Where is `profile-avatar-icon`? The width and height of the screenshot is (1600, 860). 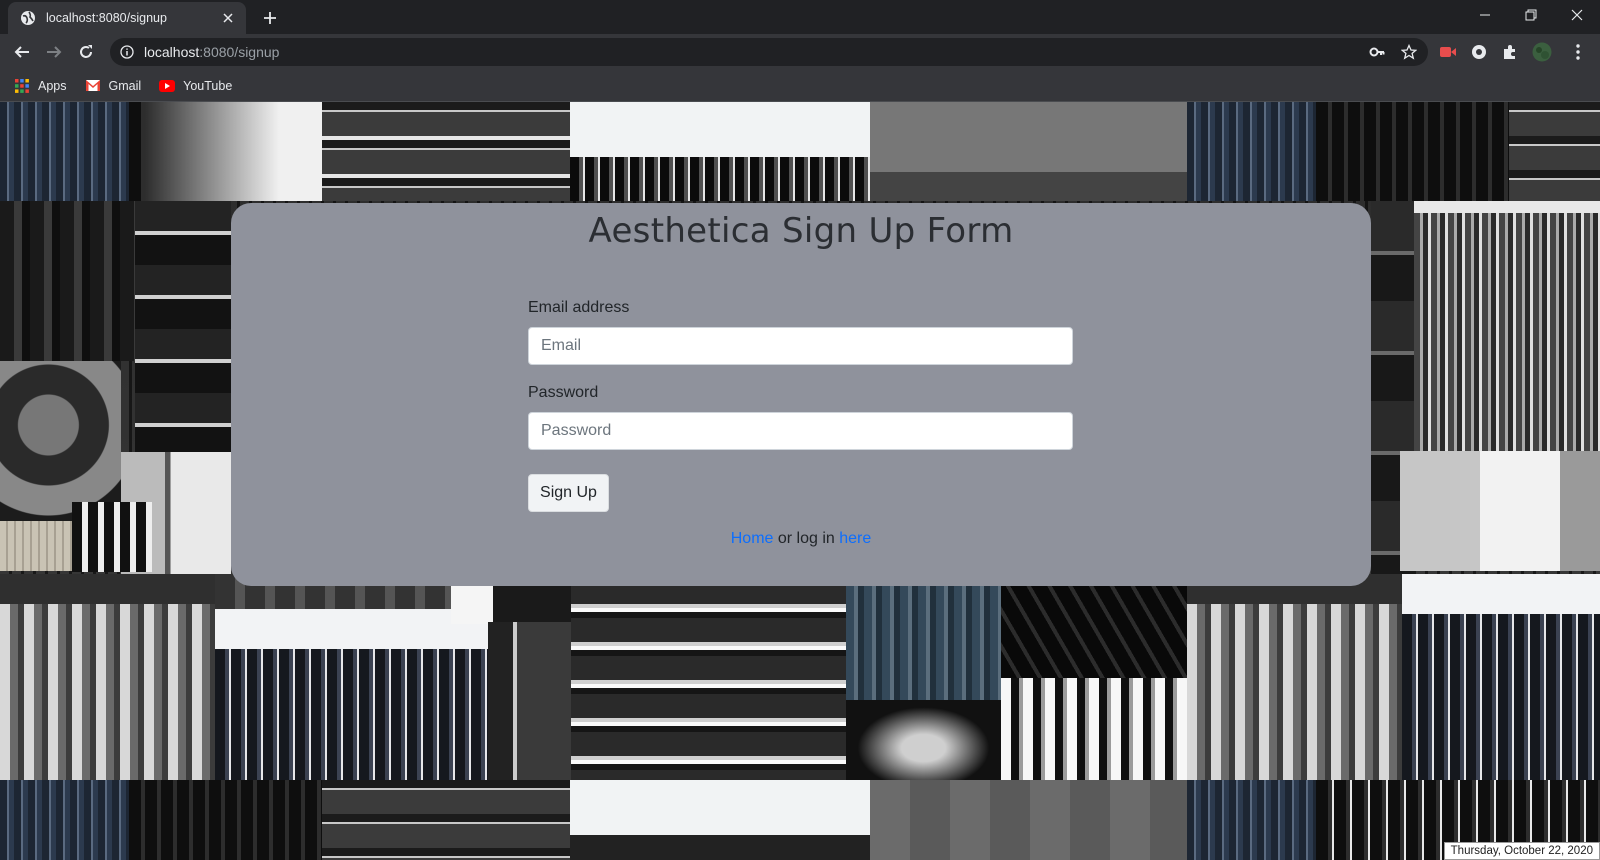
profile-avatar-icon is located at coordinates (1542, 52).